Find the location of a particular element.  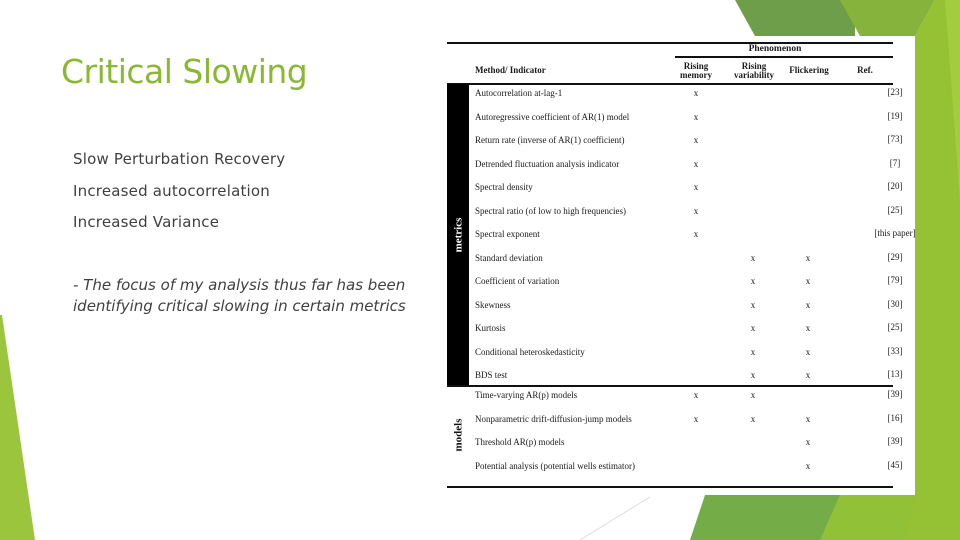

method-cell: Time-varying AR(p) models is located at coordinates (526, 395).